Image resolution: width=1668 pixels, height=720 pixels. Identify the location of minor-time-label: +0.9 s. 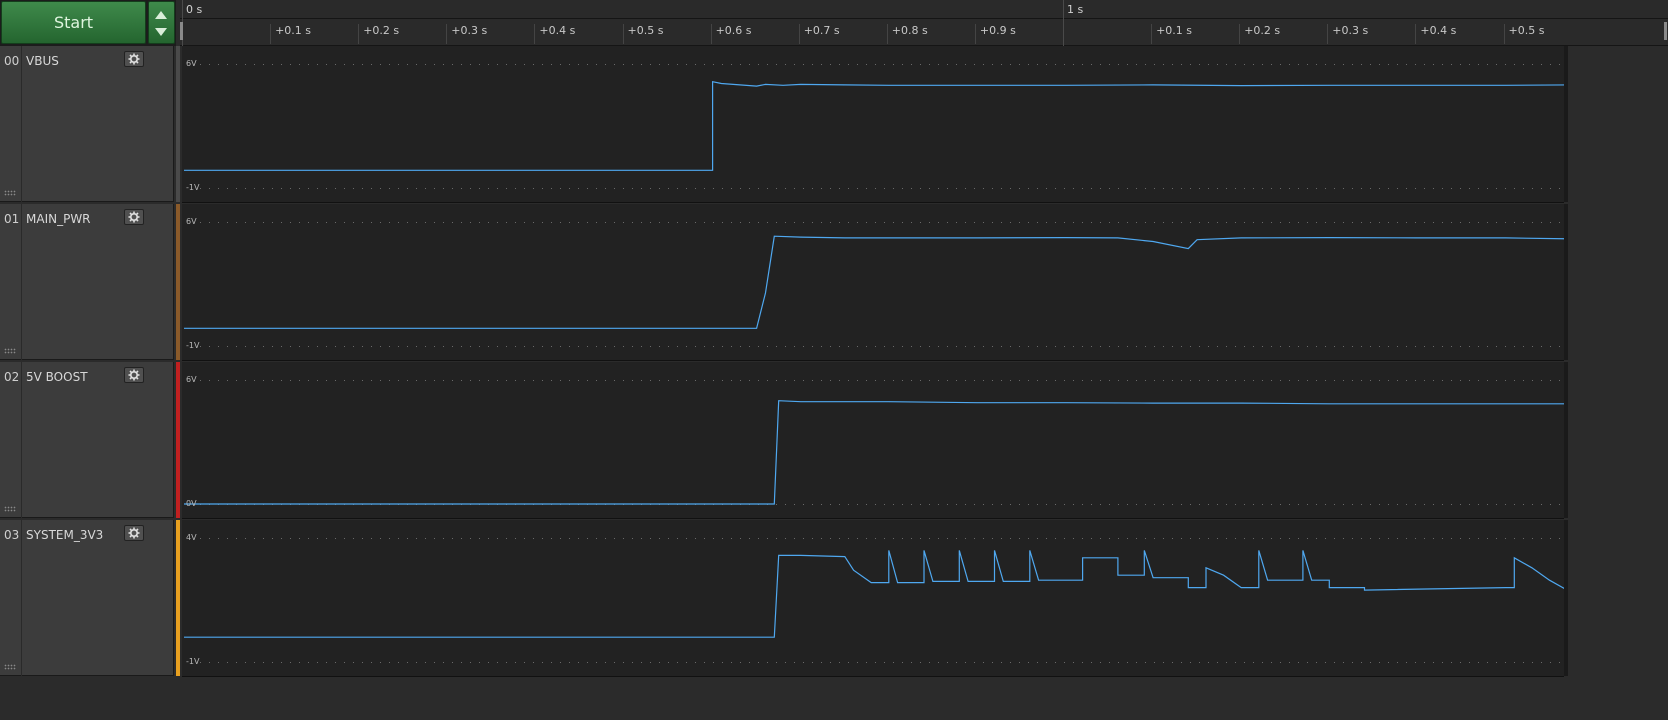
(997, 30).